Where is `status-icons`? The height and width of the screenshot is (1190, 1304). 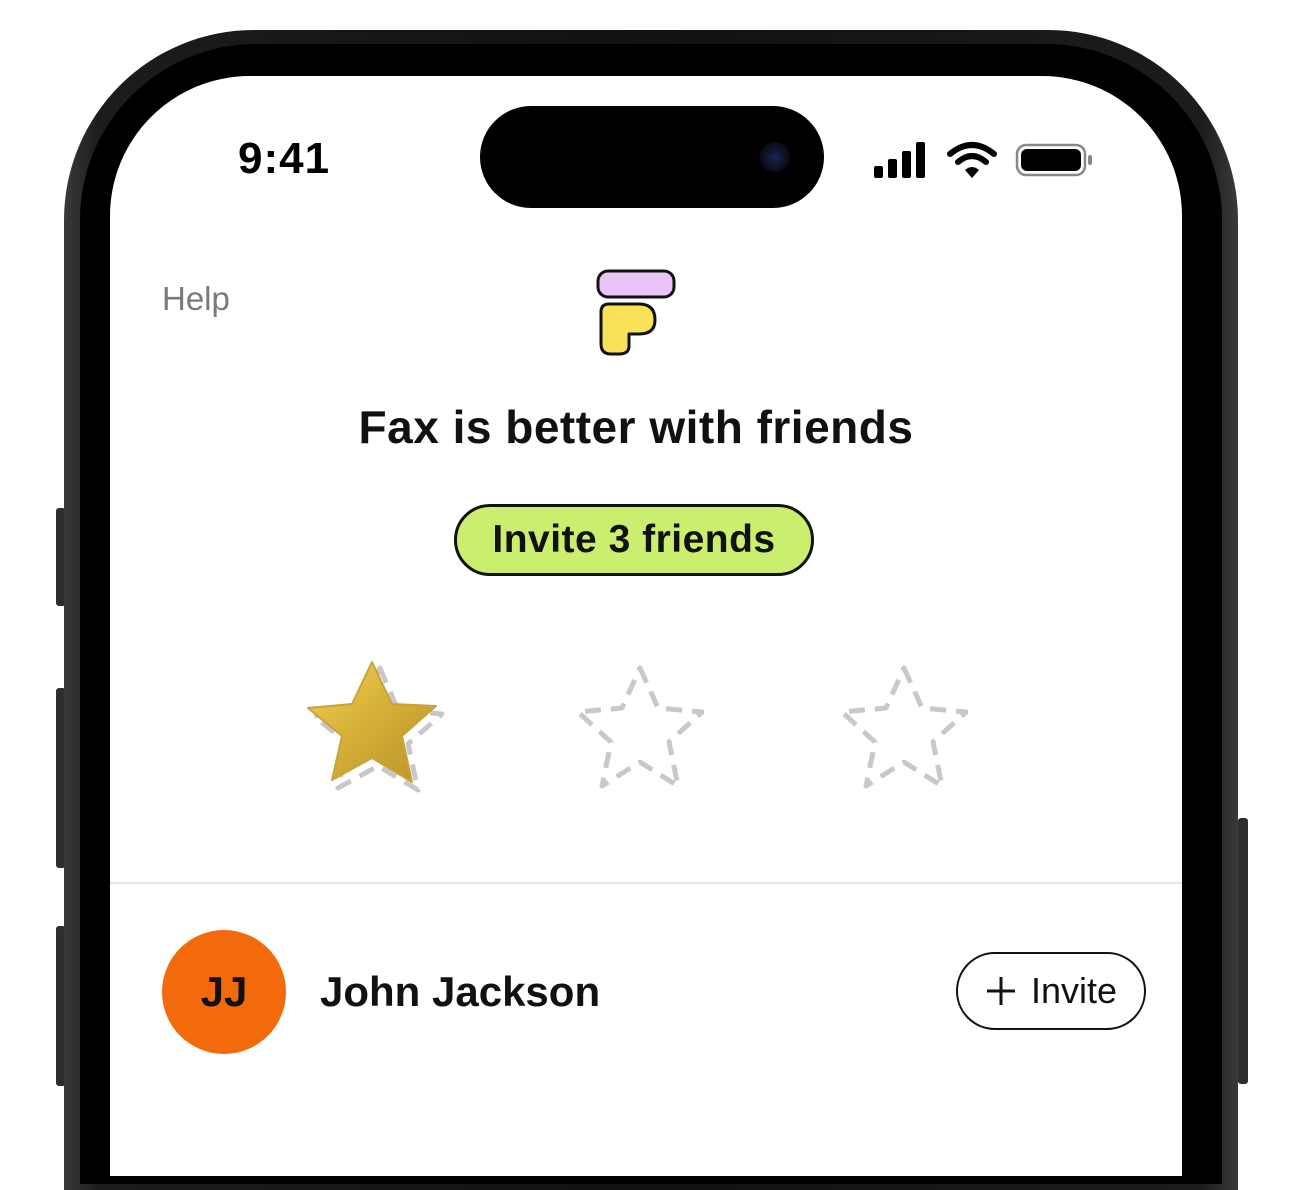
status-icons is located at coordinates (987, 160).